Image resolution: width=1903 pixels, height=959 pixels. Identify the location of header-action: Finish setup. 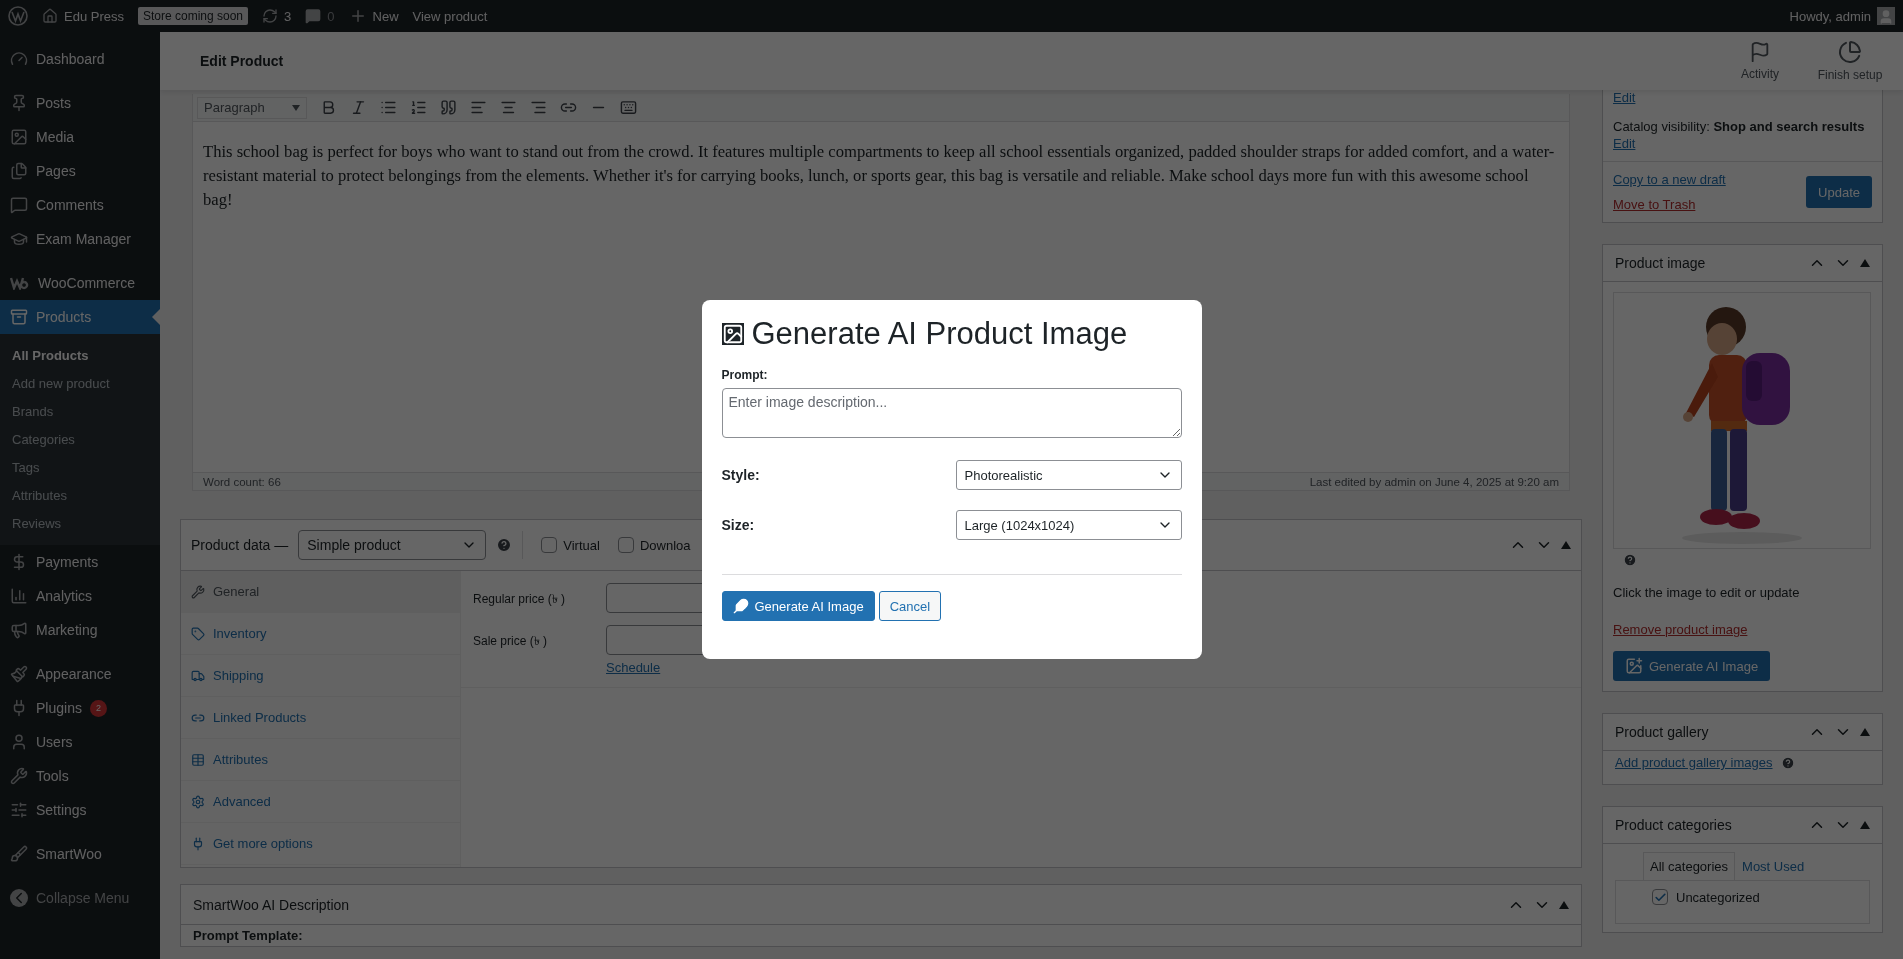
(1850, 61).